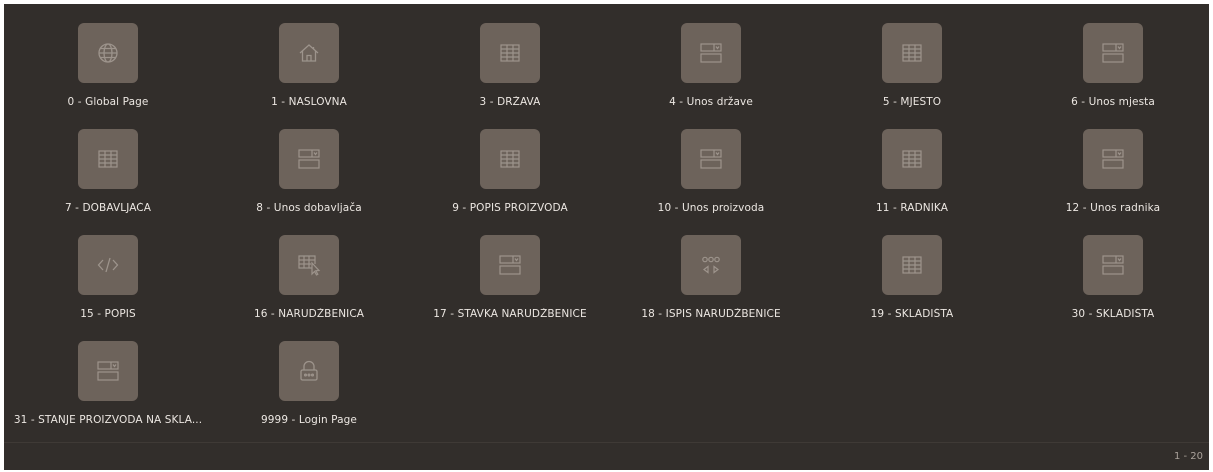 The width and height of the screenshot is (1213, 472). I want to click on page-tile: 17 - STAVKA NARUDŽBENICE, so click(510, 288).